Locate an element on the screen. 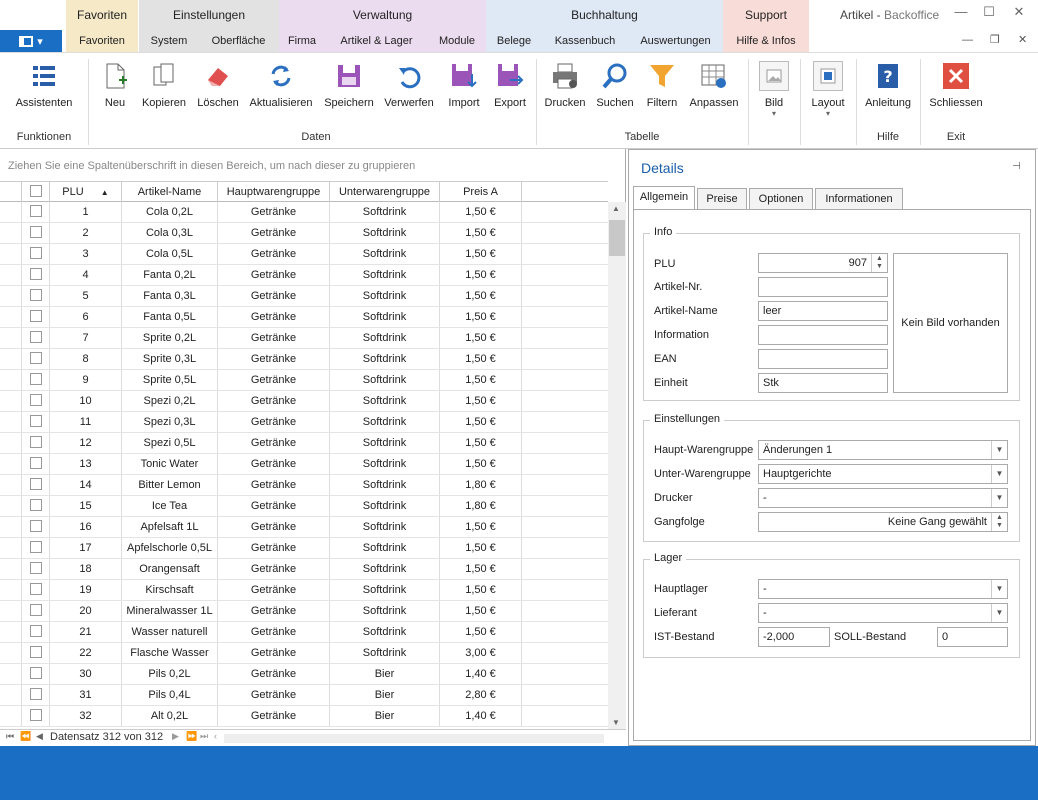 Image resolution: width=1038 pixels, height=800 pixels. close-window-button: ✕ is located at coordinates (1019, 12).